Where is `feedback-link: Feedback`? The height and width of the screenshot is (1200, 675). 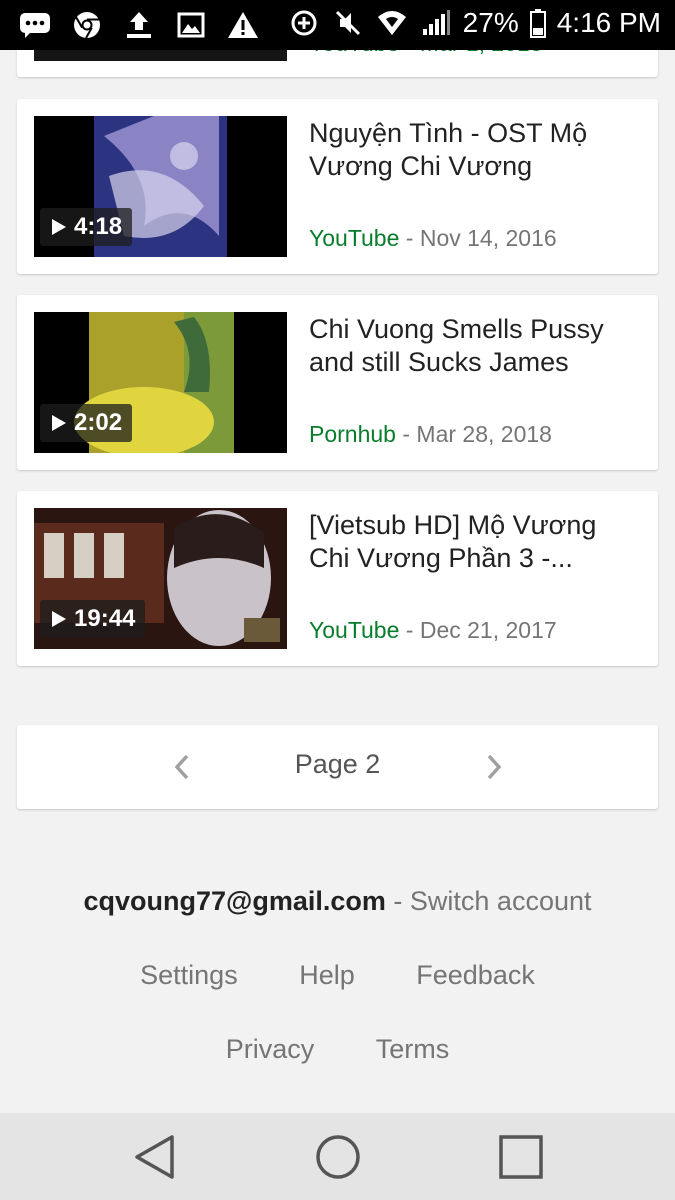 feedback-link: Feedback is located at coordinates (475, 975).